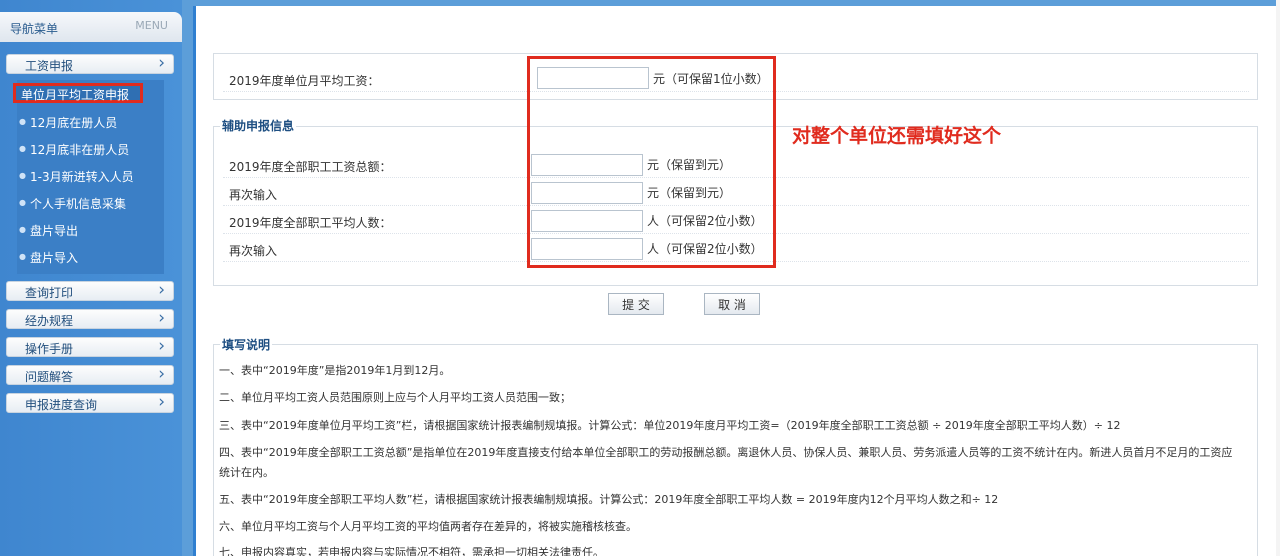  What do you see at coordinates (253, 251) in the screenshot?
I see `avg-headcount-confirm-label: 再次输入` at bounding box center [253, 251].